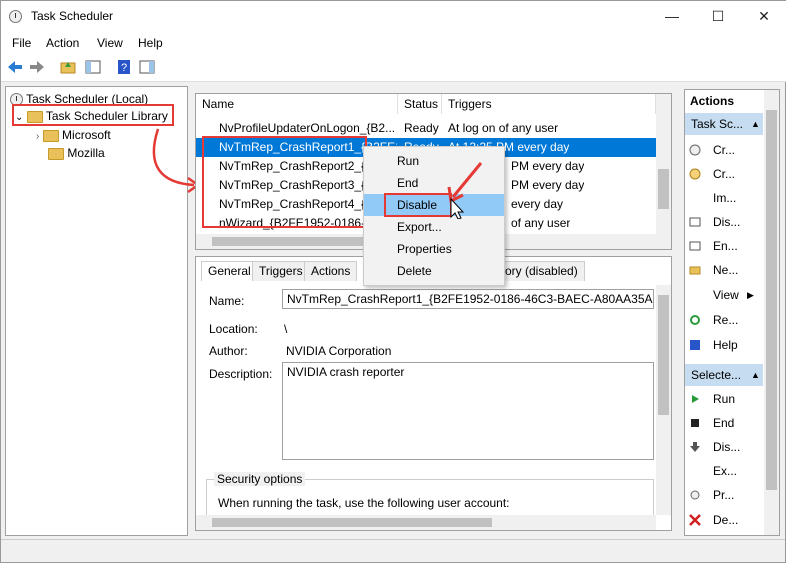  Describe the element at coordinates (331, 271) in the screenshot. I see `tab-actions: Actions` at that location.